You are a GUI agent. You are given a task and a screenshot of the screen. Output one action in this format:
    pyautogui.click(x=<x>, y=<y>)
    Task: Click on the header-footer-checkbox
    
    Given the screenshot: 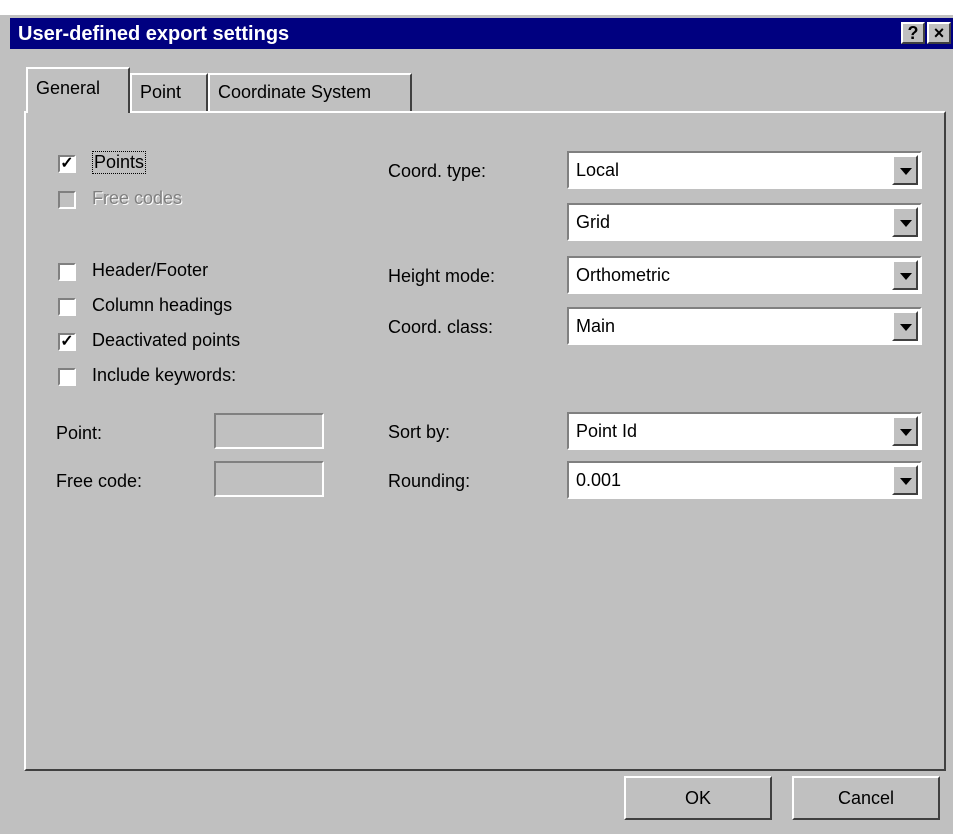 What is the action you would take?
    pyautogui.click(x=67, y=272)
    